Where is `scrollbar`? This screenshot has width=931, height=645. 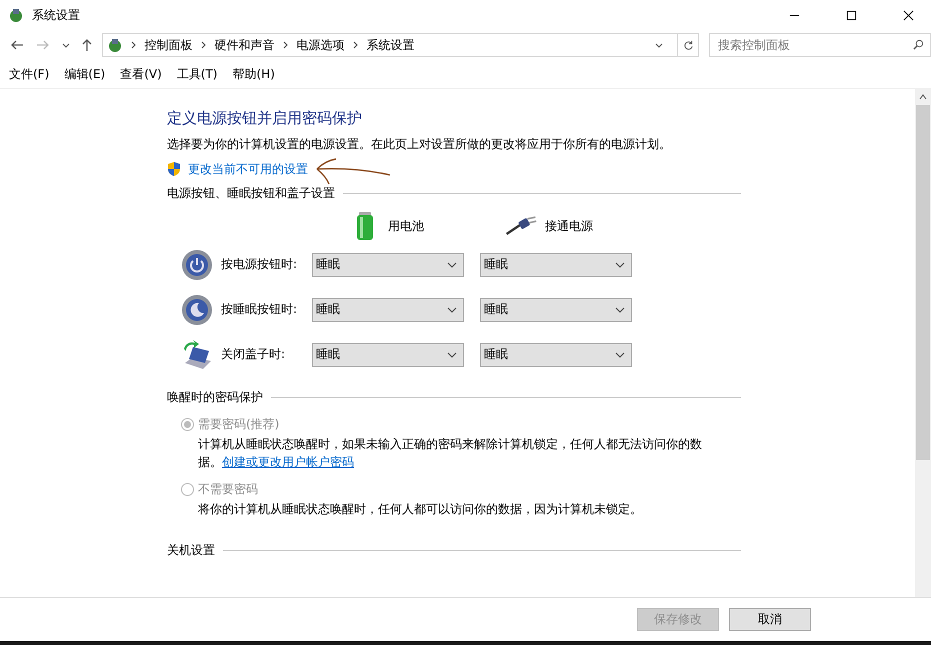 scrollbar is located at coordinates (923, 343).